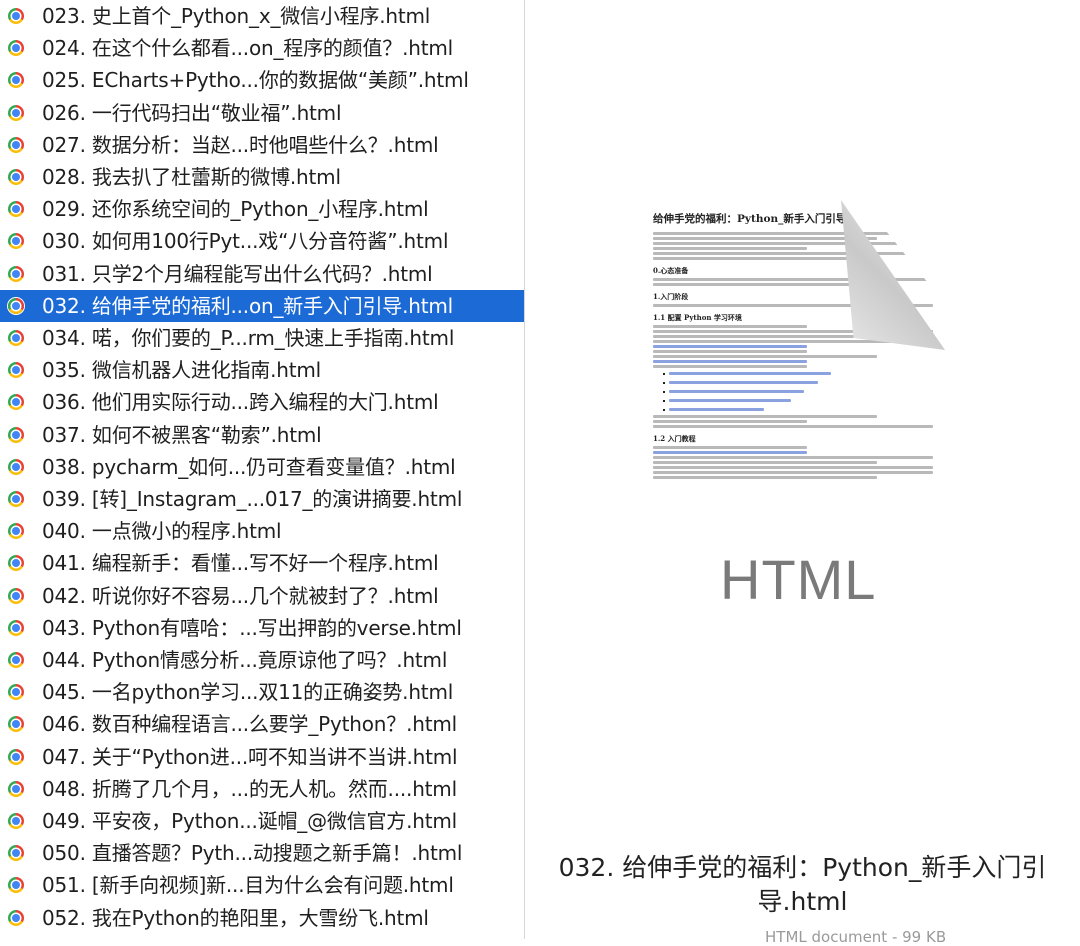  I want to click on file-row: 052. 我在Python的艳阳里，大雪纷飞.html, so click(262, 918).